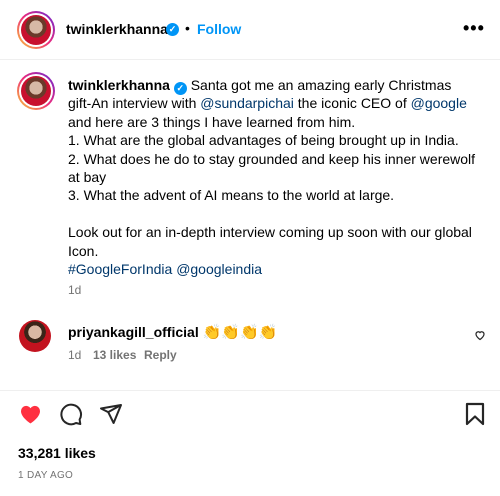  I want to click on avatar, so click(36, 30).